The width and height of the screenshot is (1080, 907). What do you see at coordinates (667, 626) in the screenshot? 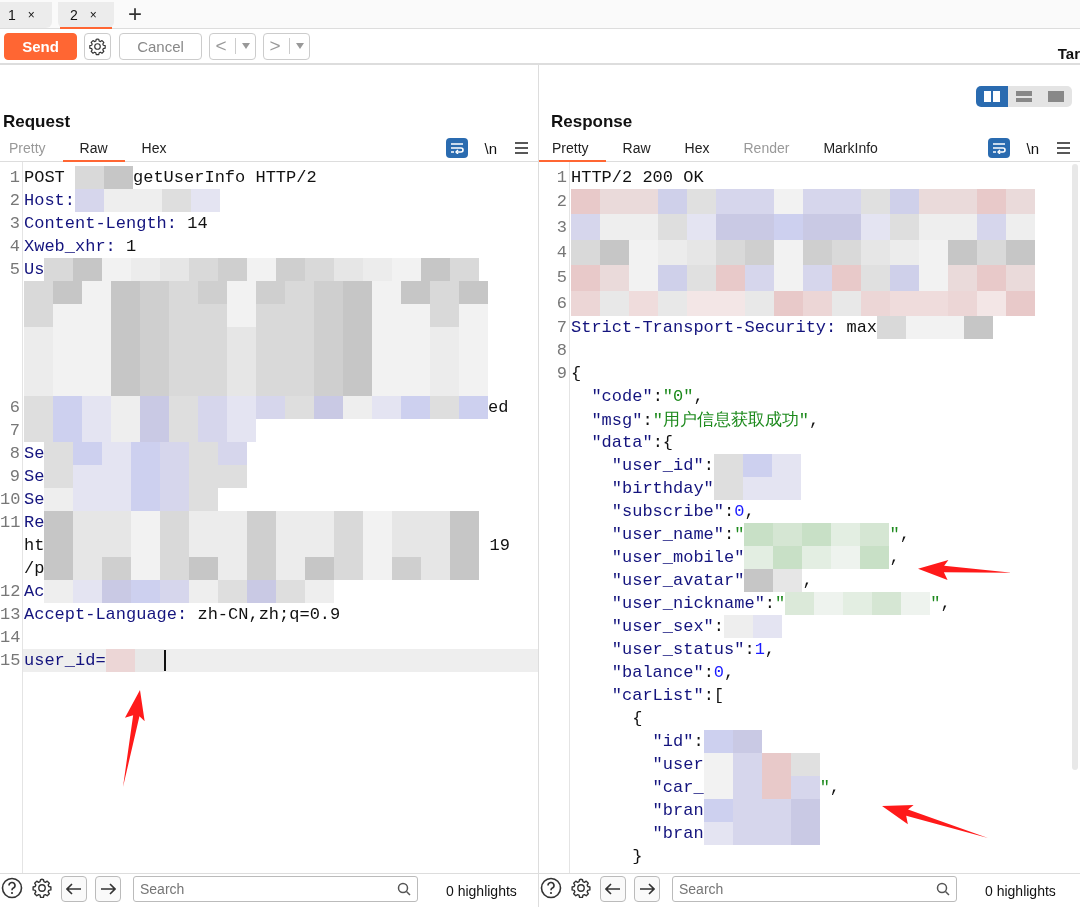
I see `code-text: "user_sex":` at bounding box center [667, 626].